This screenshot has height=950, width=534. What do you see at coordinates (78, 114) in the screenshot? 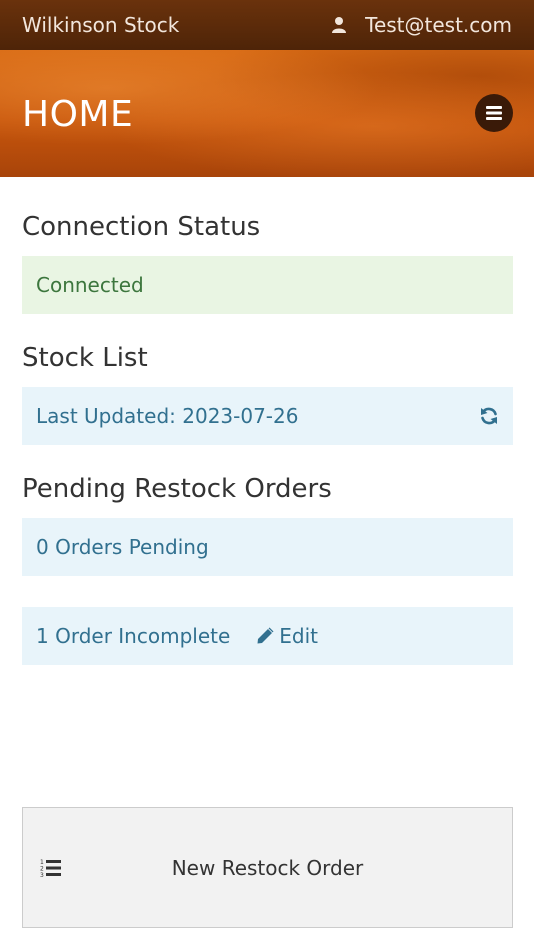
I see `page-title: HOME` at bounding box center [78, 114].